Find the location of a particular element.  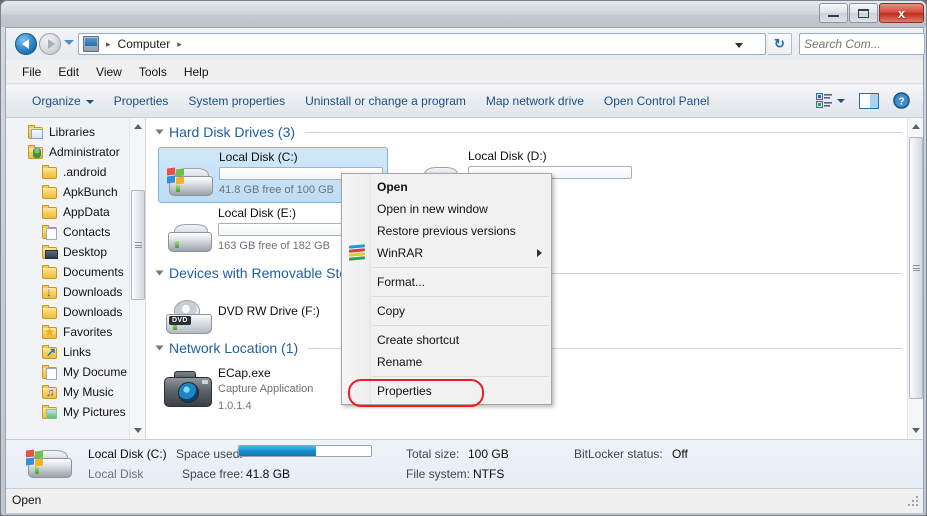

sidebar-scrollbar is located at coordinates (137, 278).